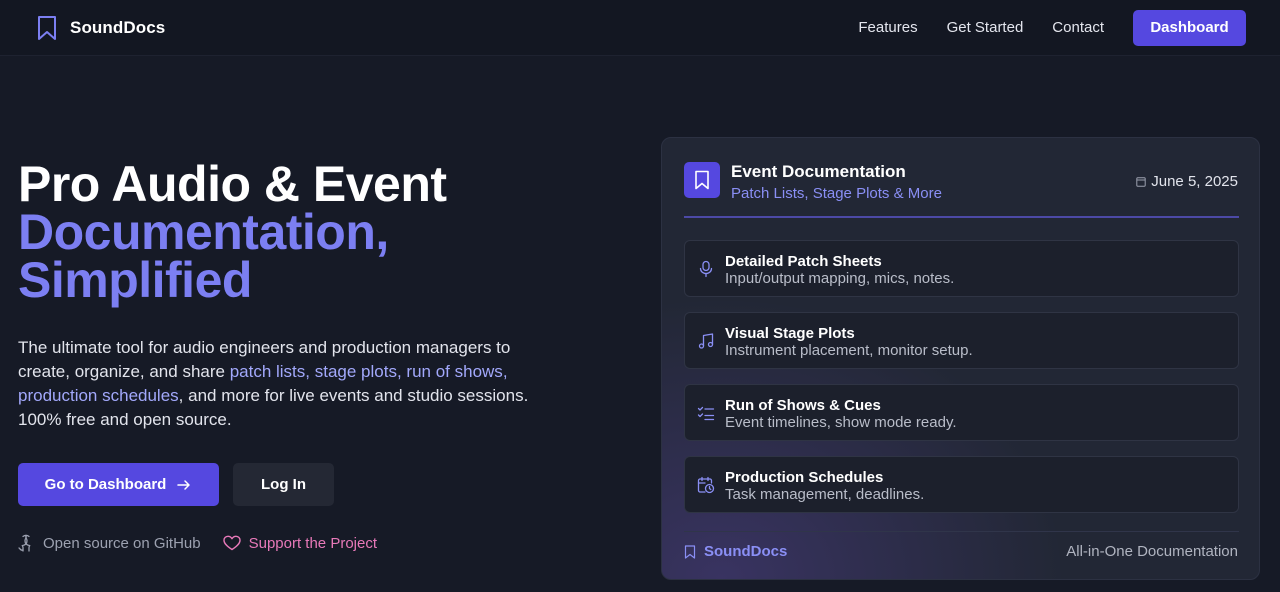  I want to click on music-note-icon, so click(706, 341).